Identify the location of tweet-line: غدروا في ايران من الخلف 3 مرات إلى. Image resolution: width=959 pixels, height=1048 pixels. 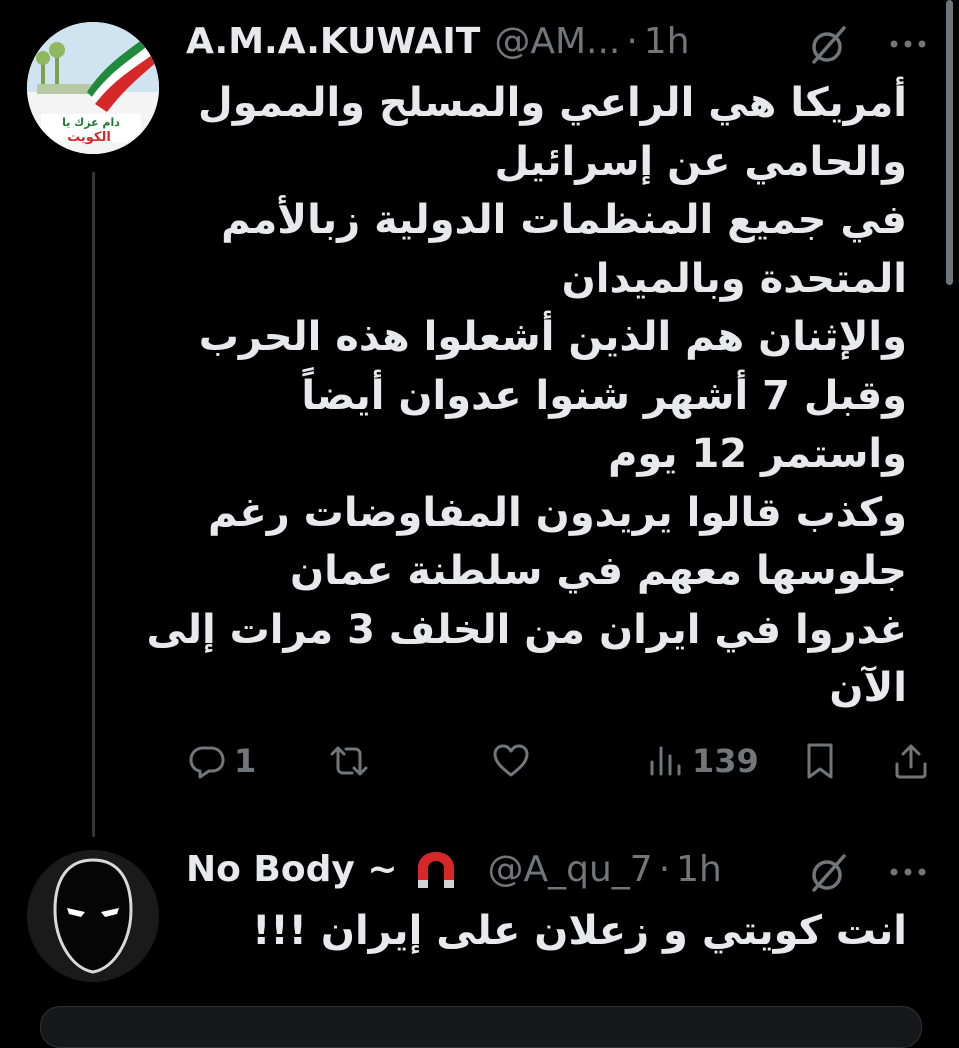
(526, 629).